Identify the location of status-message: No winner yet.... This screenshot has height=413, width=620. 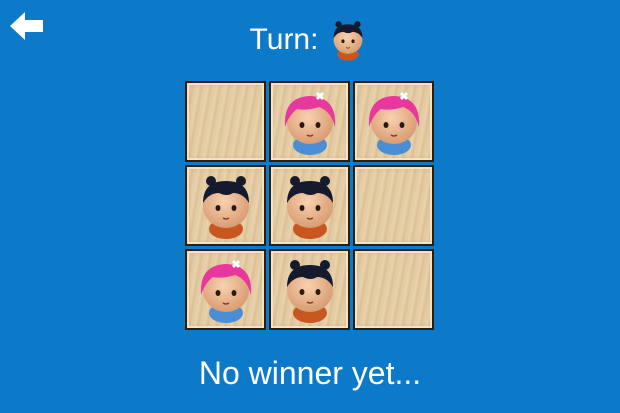
(310, 373).